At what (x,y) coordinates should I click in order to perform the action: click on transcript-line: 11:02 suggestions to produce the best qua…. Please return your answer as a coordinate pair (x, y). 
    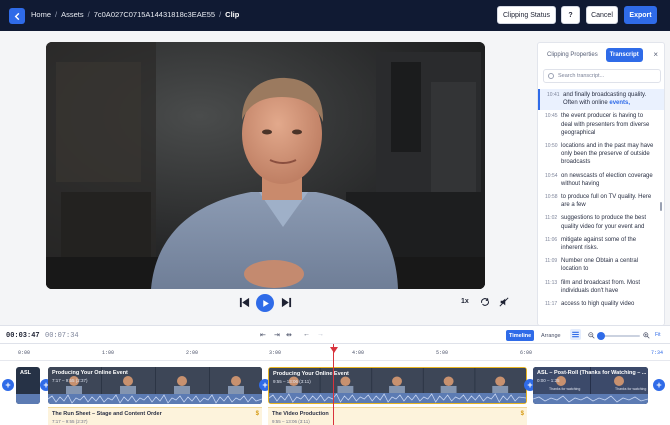
    Looking at the image, I should click on (601, 222).